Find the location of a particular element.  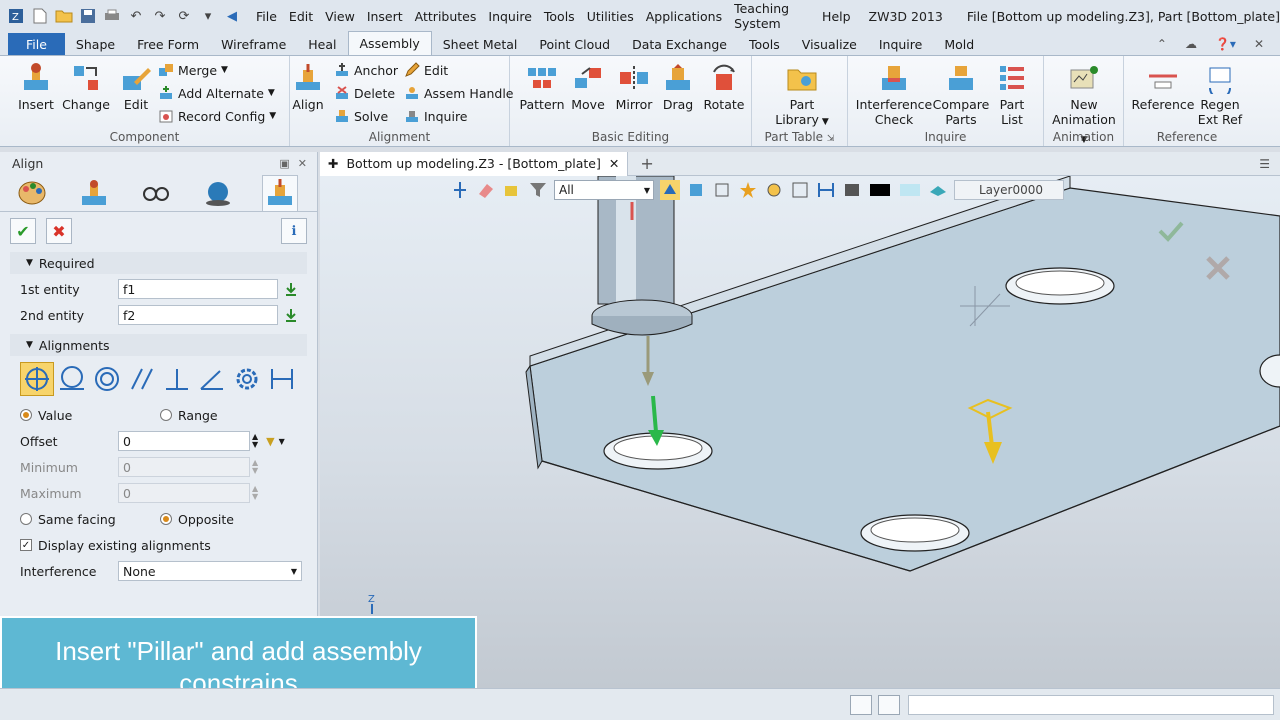

add-tab-icon: + is located at coordinates (646, 163).